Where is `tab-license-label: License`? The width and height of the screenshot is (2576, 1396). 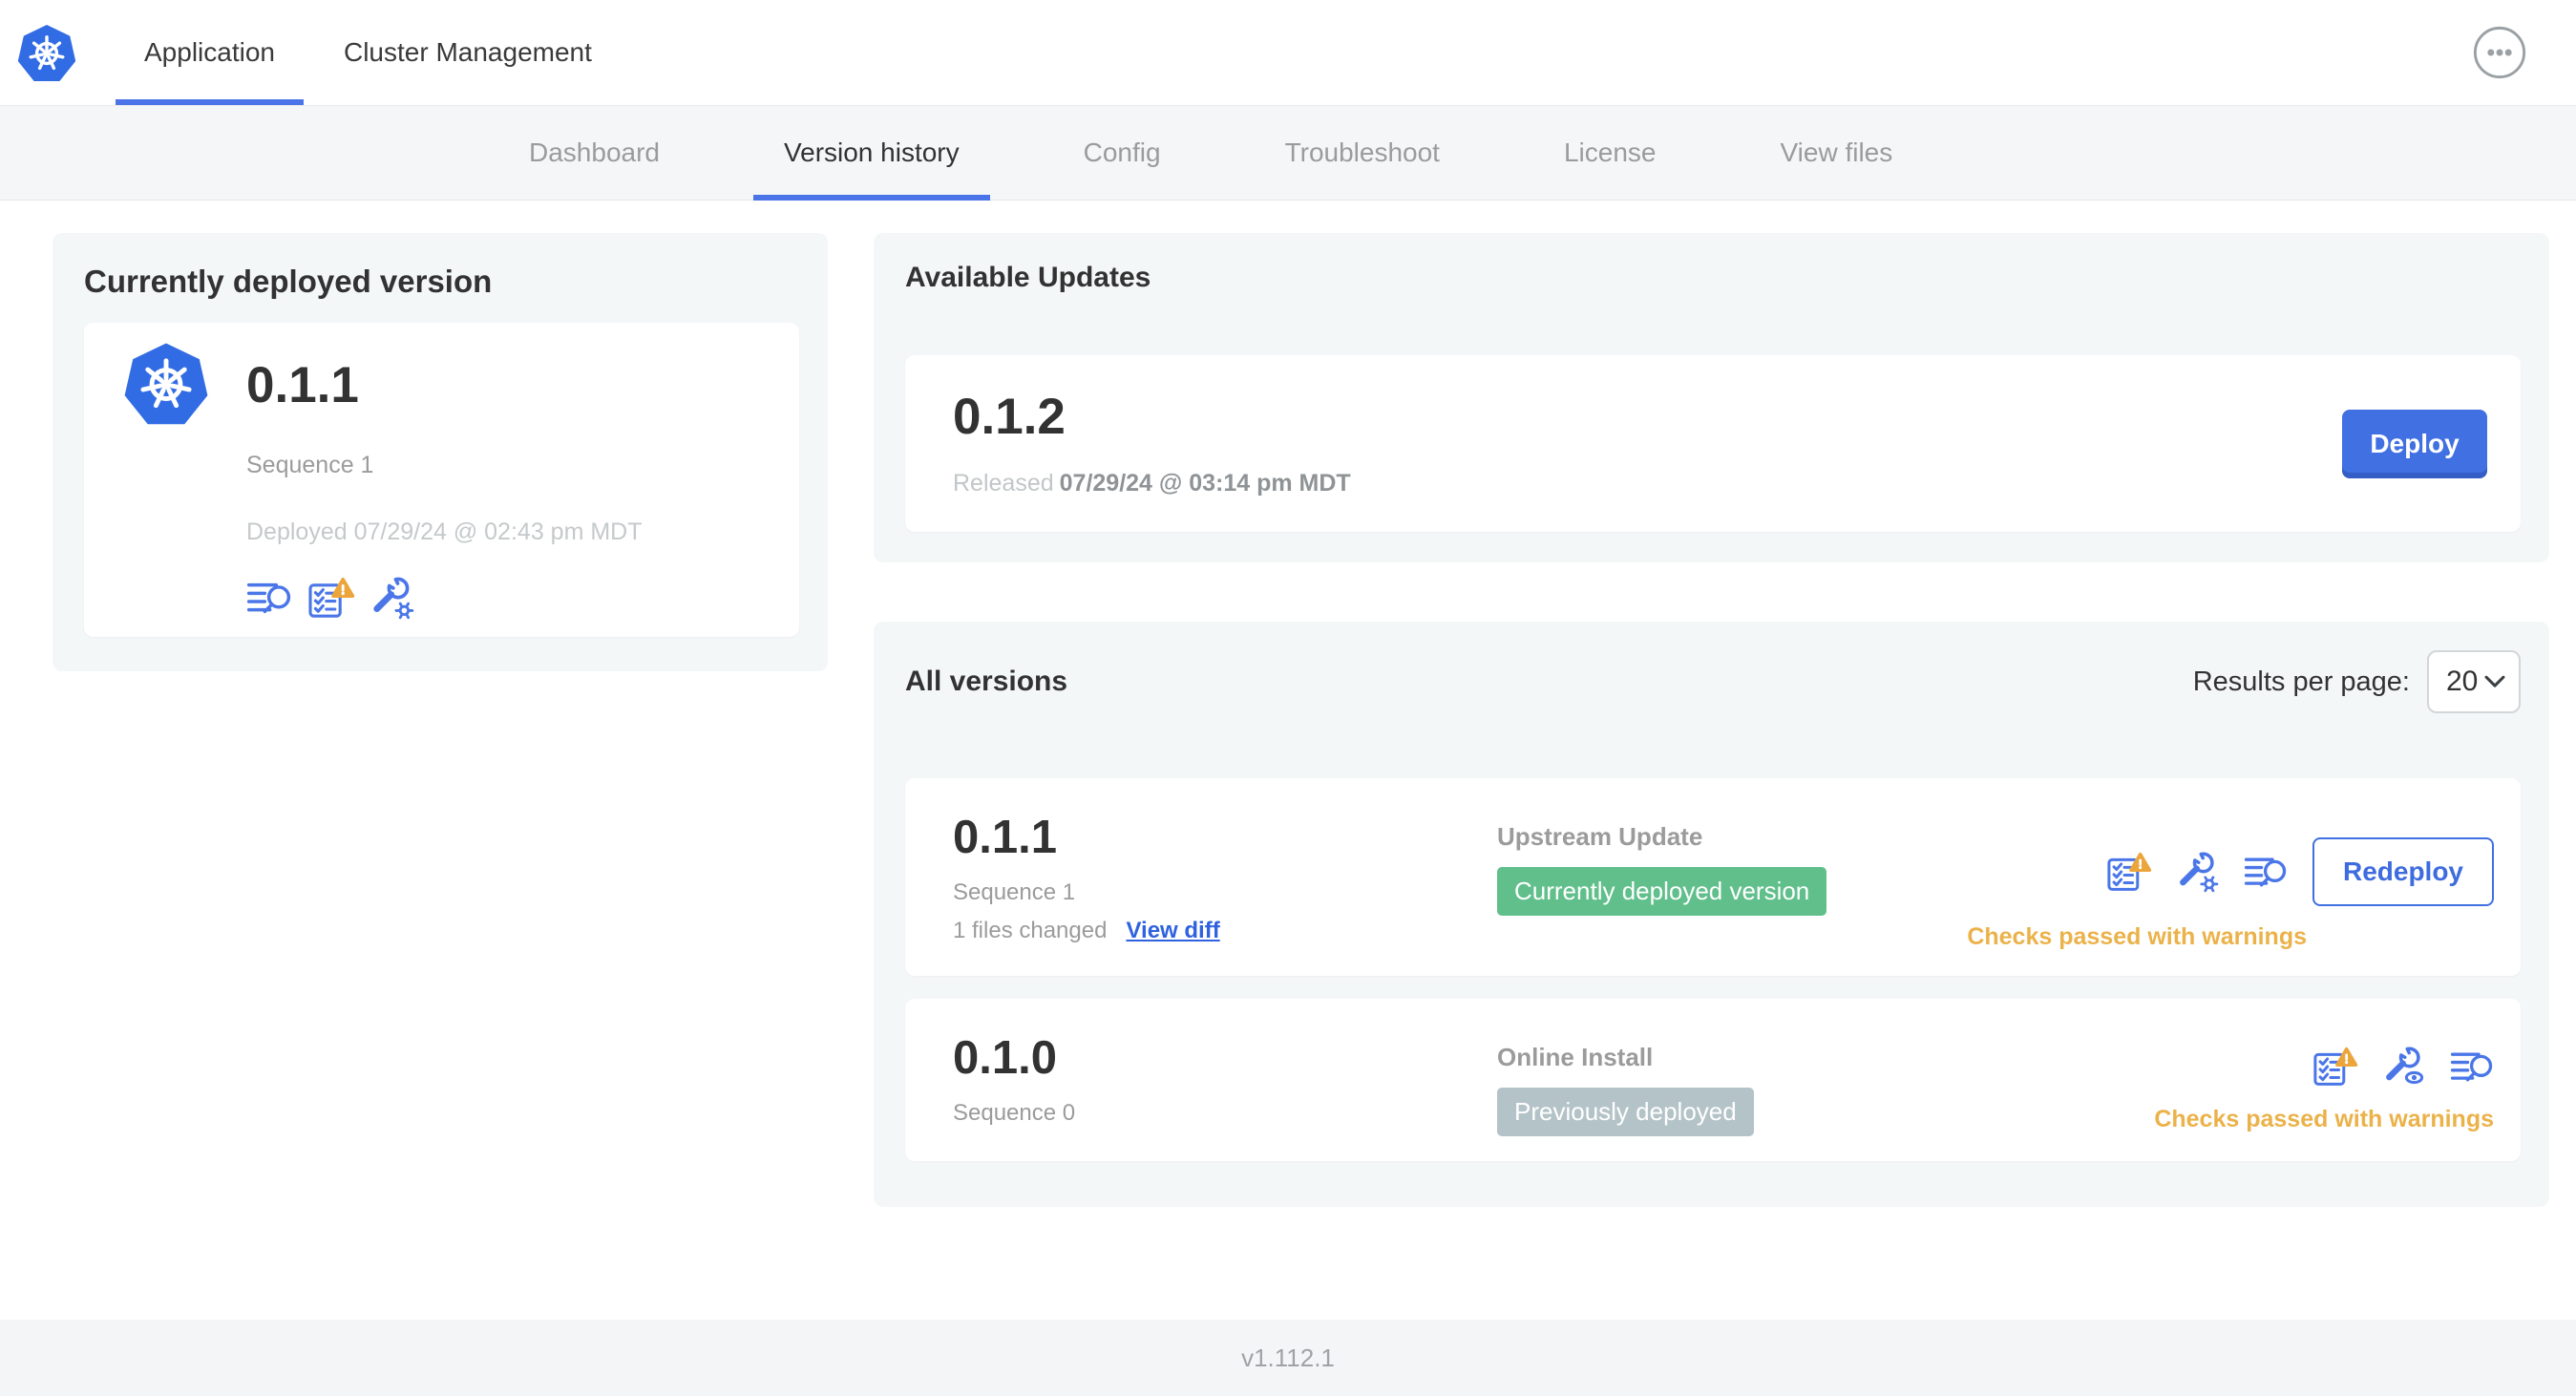 tab-license-label: License is located at coordinates (1610, 152).